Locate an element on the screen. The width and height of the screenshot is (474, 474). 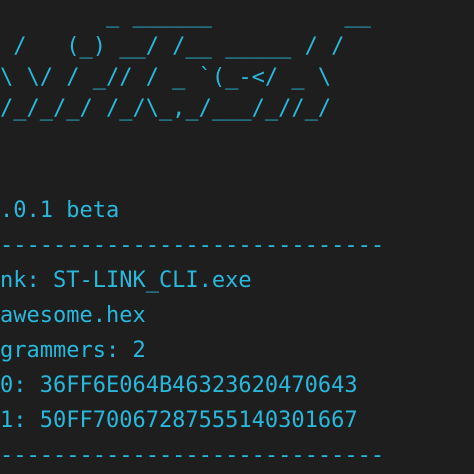
version-line: .0.1 beta is located at coordinates (60, 210).